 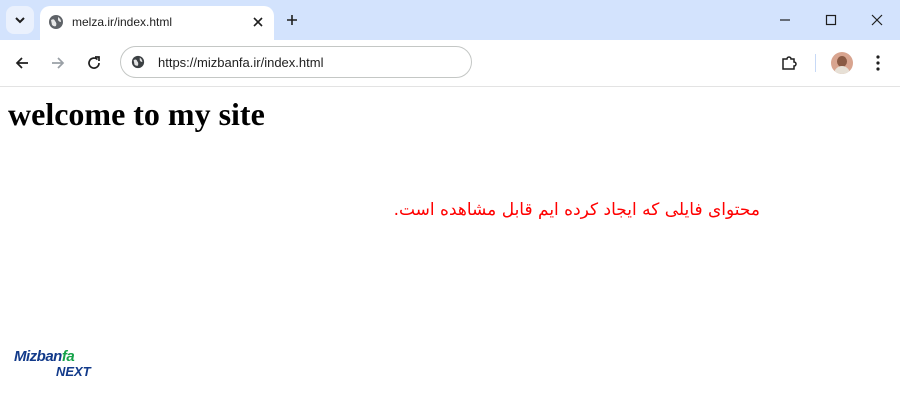 I want to click on logo-wordmark: Mizbanfa, so click(x=44, y=356).